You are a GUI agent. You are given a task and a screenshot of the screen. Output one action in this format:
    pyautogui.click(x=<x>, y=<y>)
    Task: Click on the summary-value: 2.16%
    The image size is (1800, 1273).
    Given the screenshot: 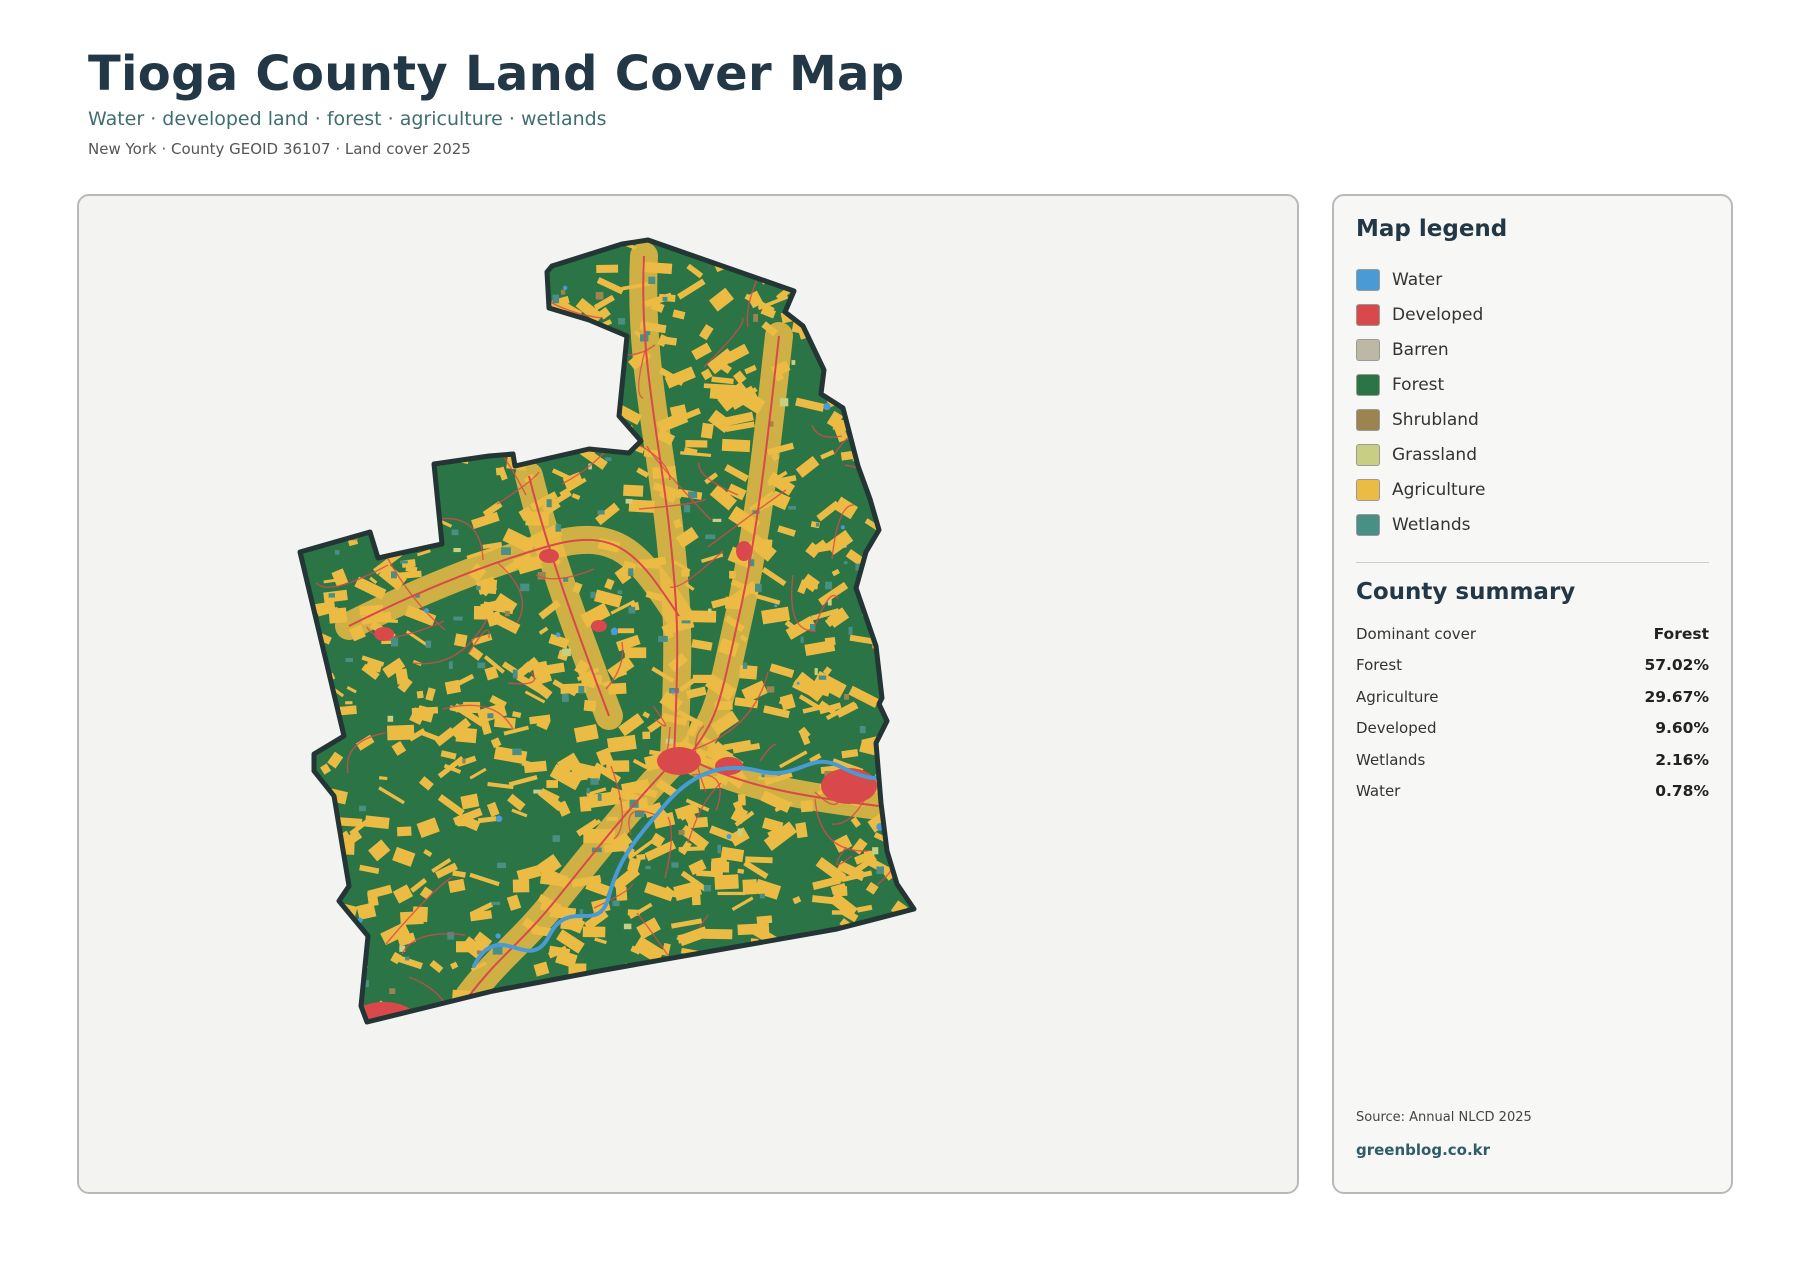 What is the action you would take?
    pyautogui.click(x=1682, y=759)
    